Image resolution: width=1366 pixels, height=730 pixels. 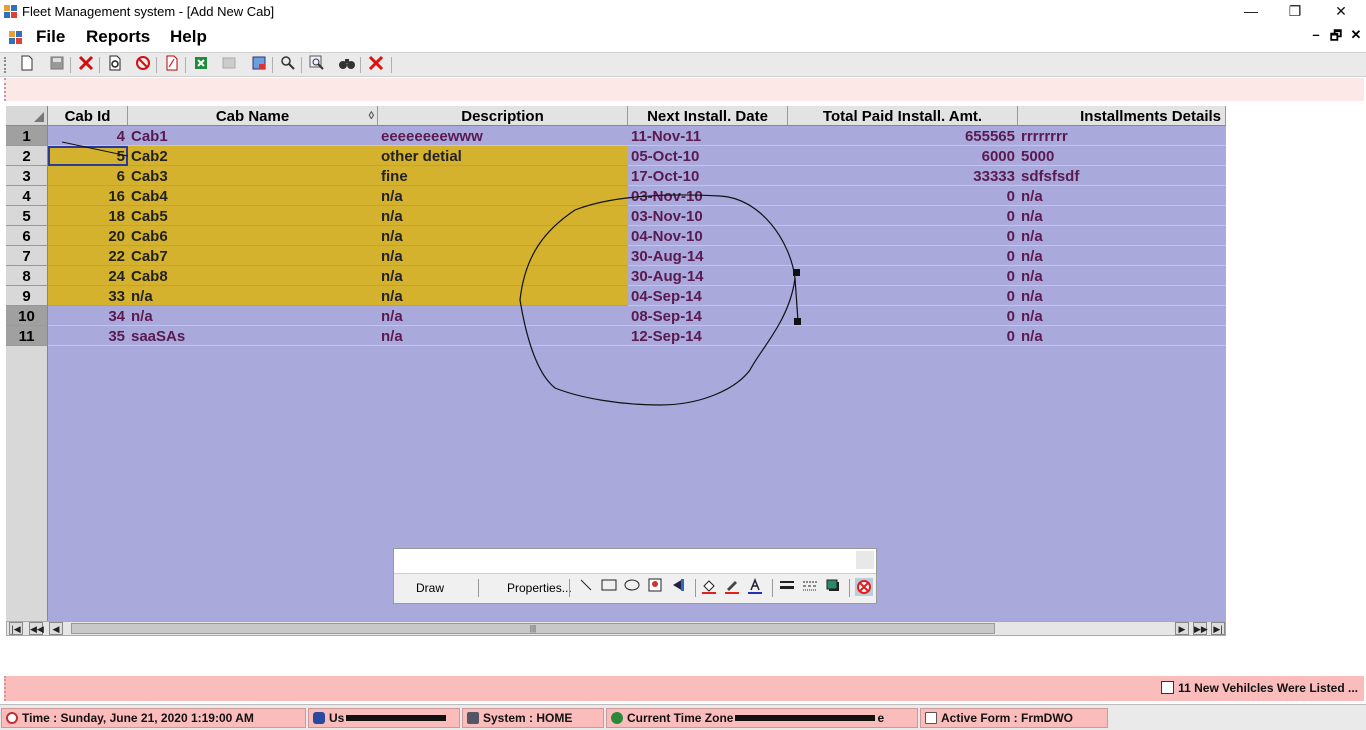 I want to click on line-icon, so click(x=586, y=588).